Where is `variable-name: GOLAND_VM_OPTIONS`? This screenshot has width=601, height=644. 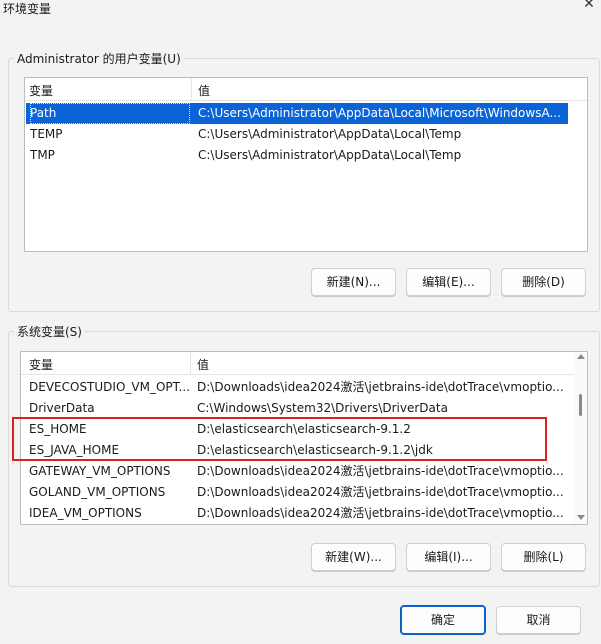
variable-name: GOLAND_VM_OPTIONS is located at coordinates (97, 492).